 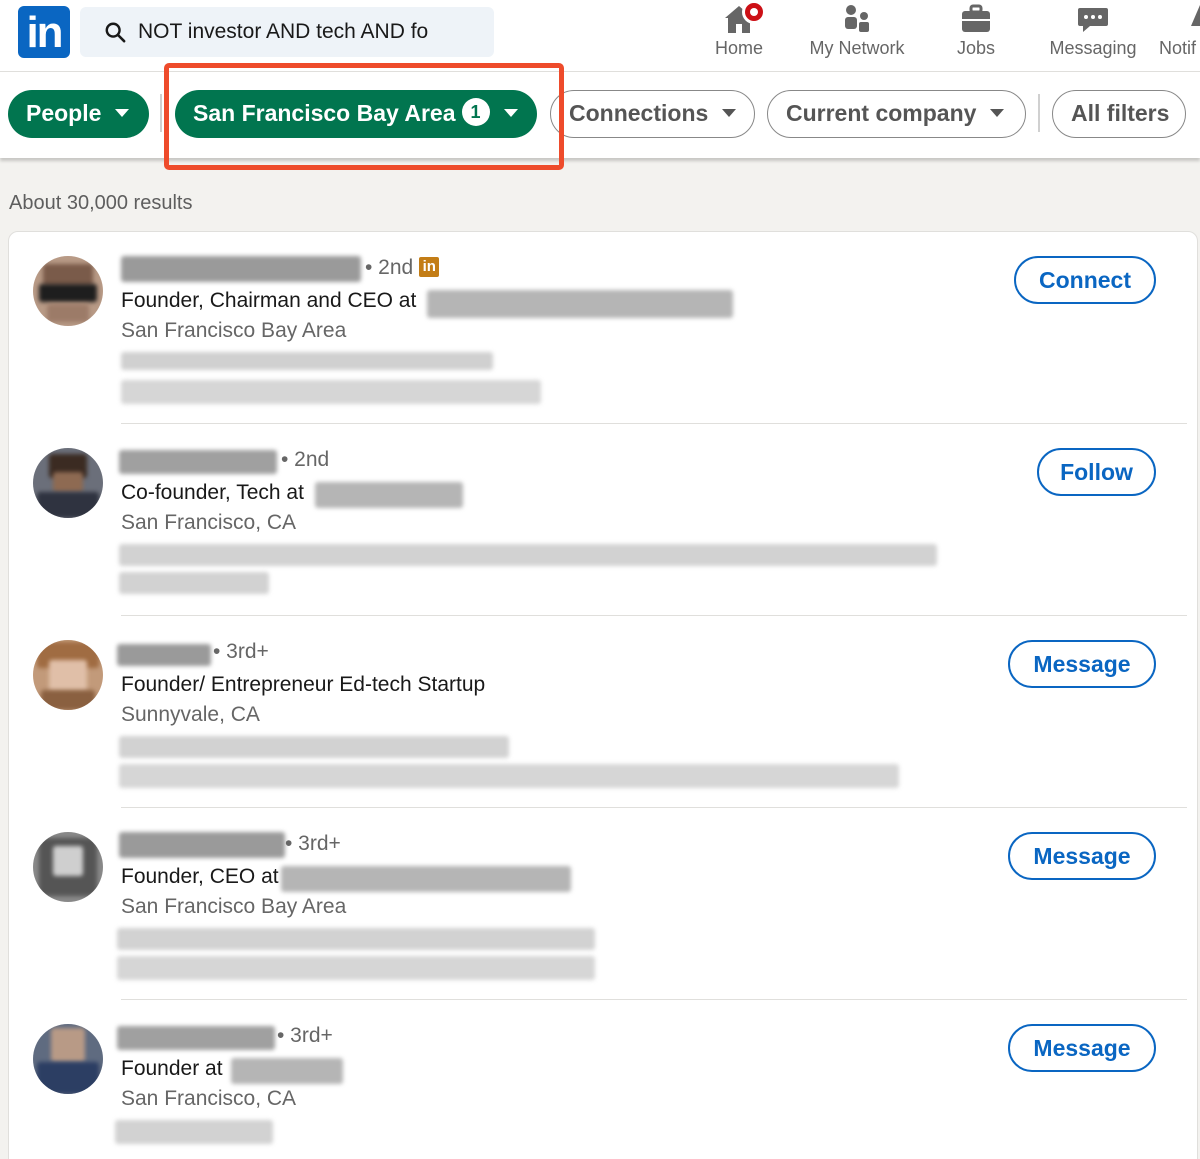 What do you see at coordinates (212, 492) in the screenshot?
I see `headline: Co-founder, Tech at` at bounding box center [212, 492].